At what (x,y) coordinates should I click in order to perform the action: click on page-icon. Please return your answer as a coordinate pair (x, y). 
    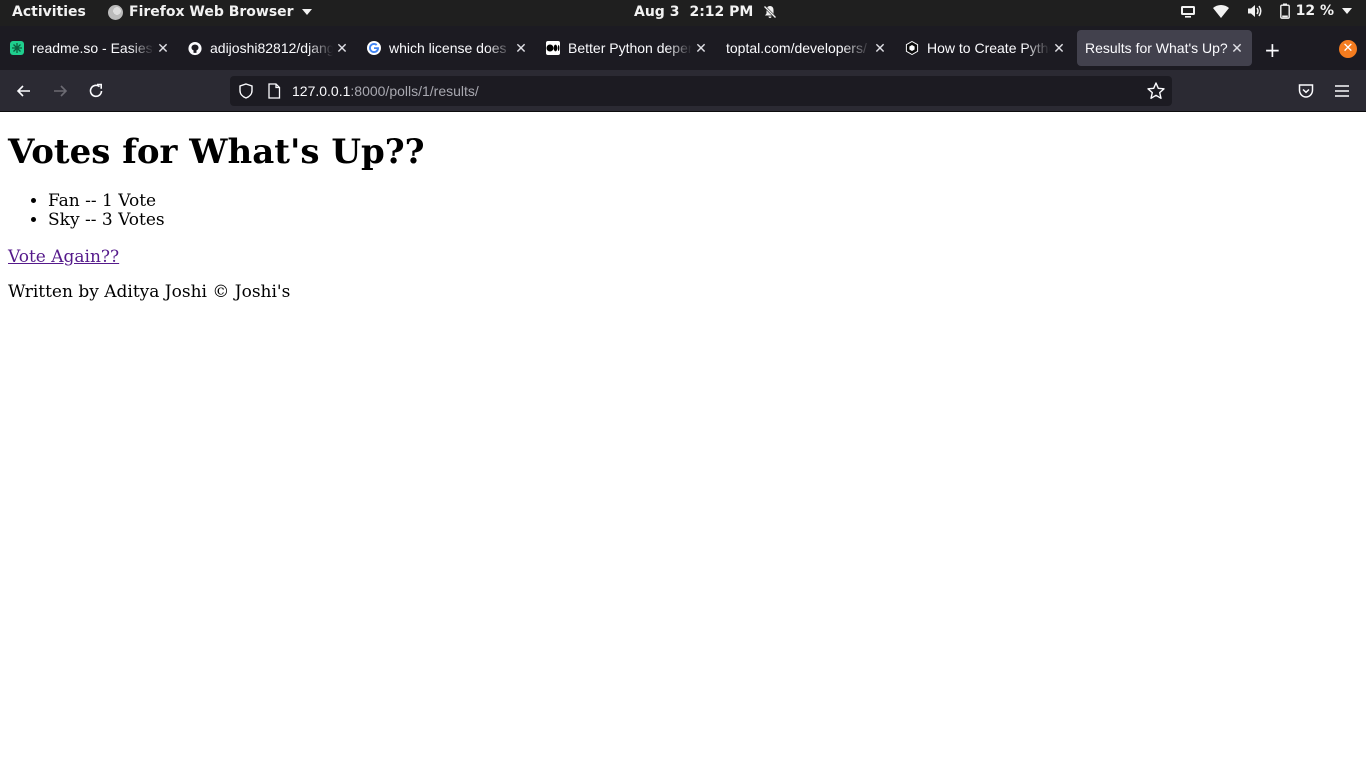
    Looking at the image, I should click on (274, 93).